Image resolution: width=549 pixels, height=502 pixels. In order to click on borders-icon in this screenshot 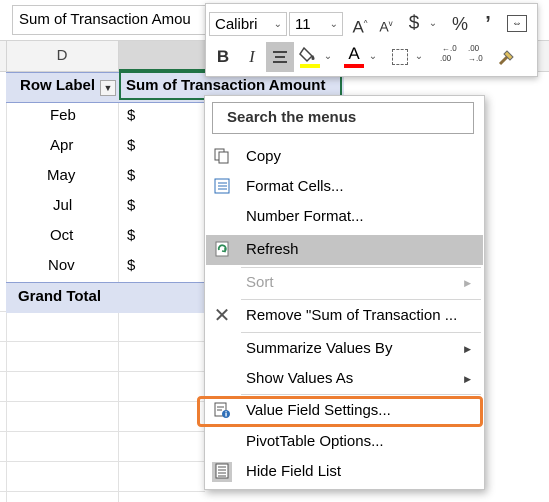, I will do `click(400, 57)`.